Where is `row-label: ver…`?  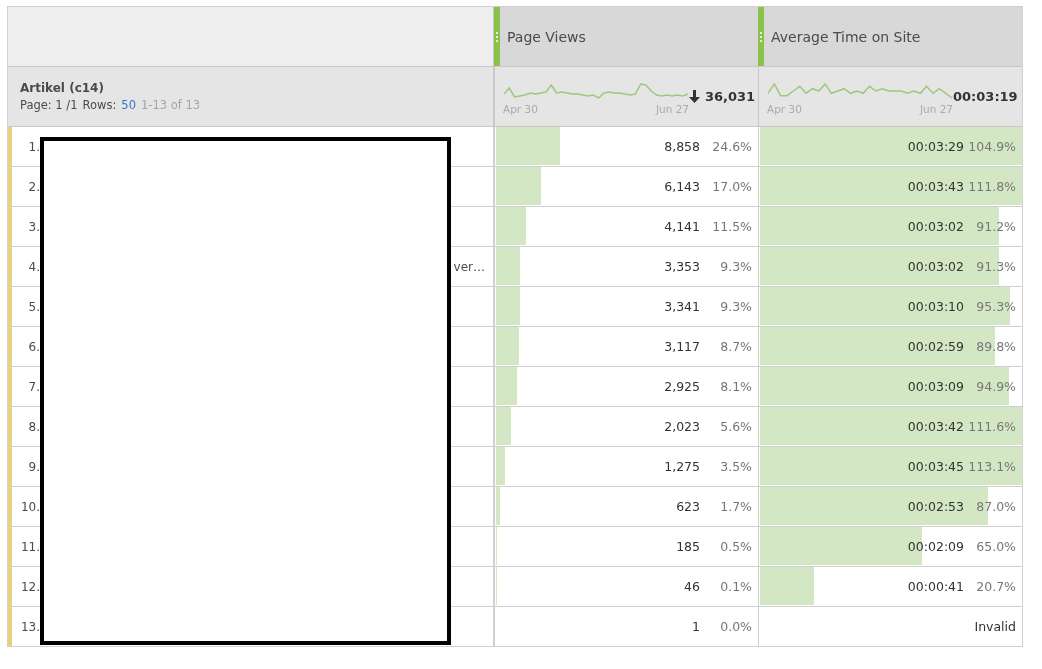
row-label: ver… is located at coordinates (469, 266).